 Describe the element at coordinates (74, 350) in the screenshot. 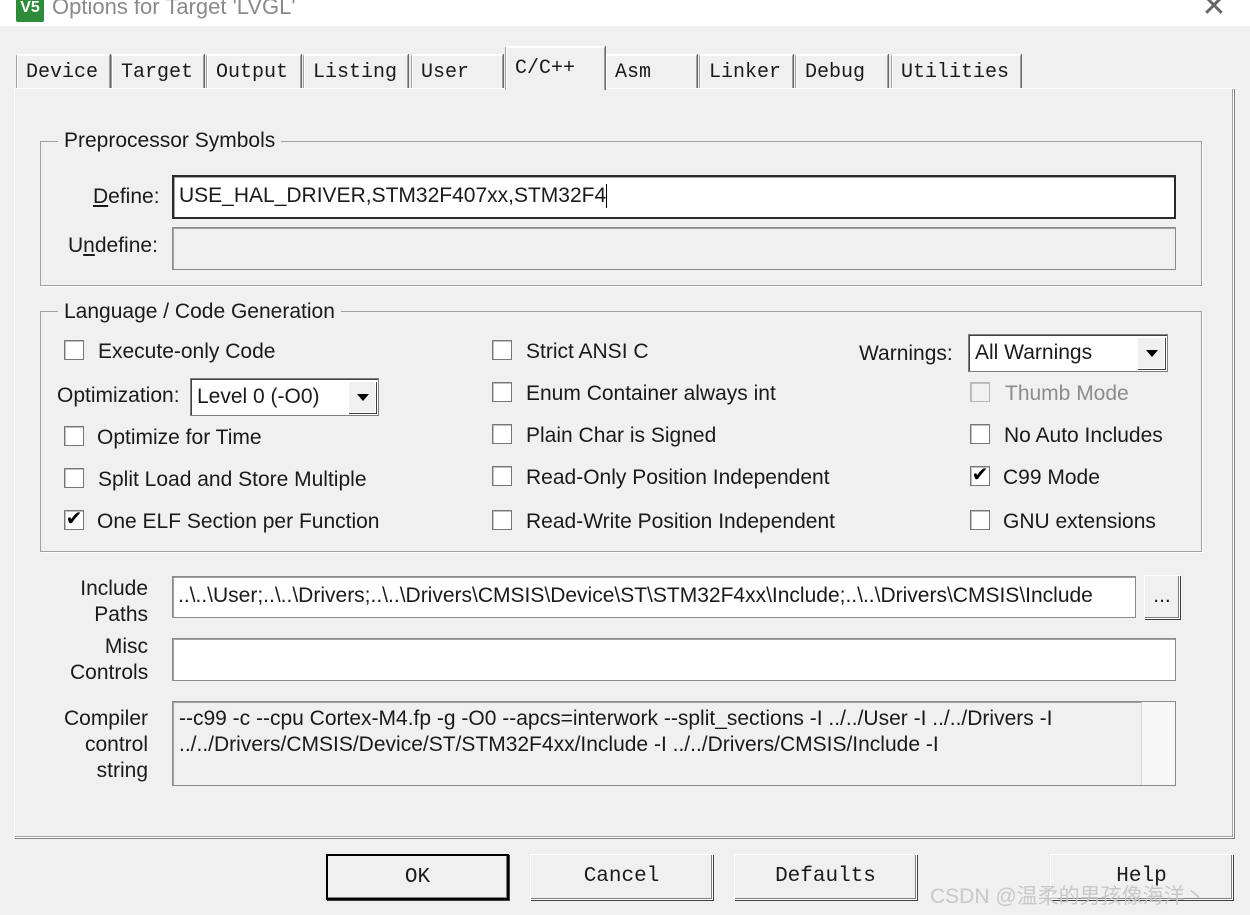

I see `execute-only-checkbox` at that location.